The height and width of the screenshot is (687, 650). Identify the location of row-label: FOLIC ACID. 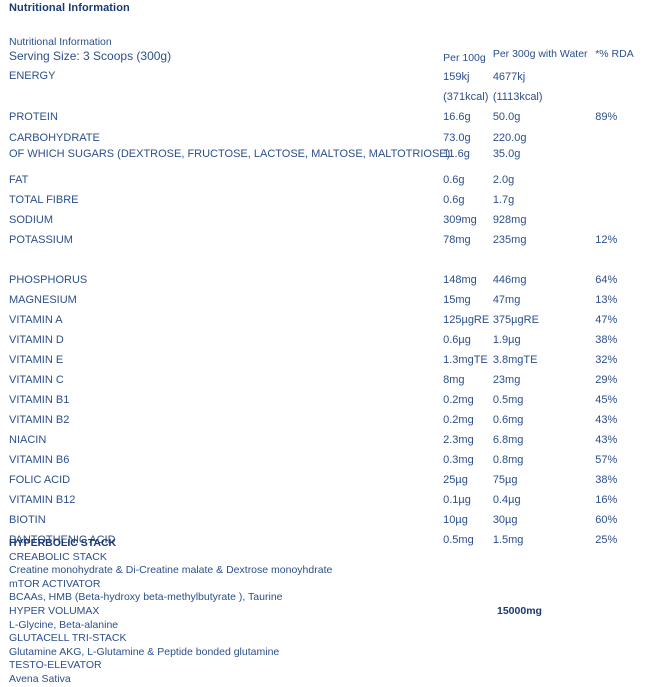
(40, 480).